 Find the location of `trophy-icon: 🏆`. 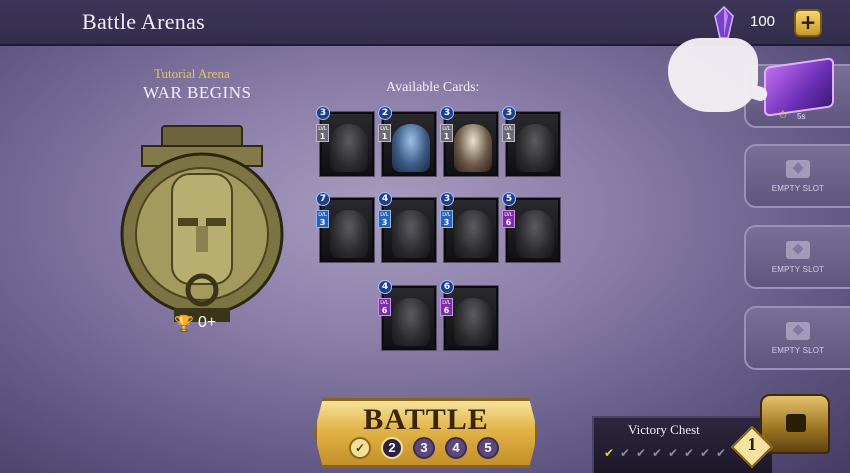

trophy-icon: 🏆 is located at coordinates (184, 323).